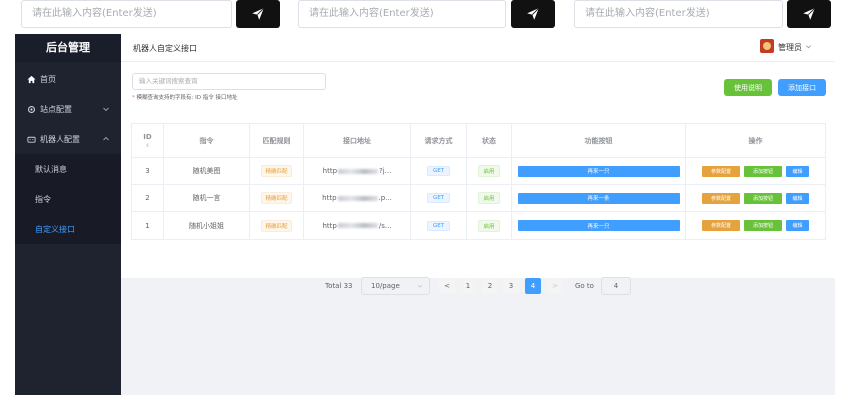 The image size is (849, 415). What do you see at coordinates (133, 98) in the screenshot?
I see `required-star: *` at bounding box center [133, 98].